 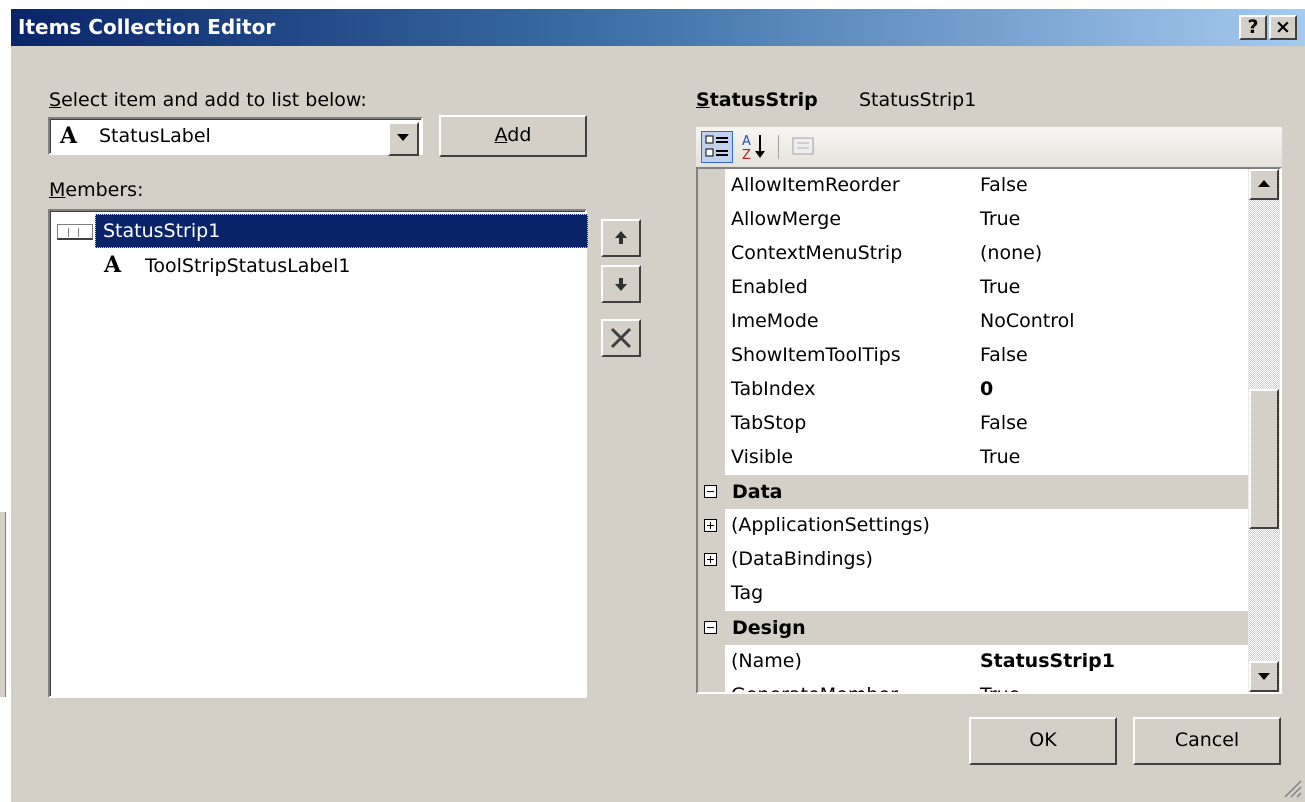 What do you see at coordinates (852, 685) in the screenshot?
I see `property-name: GenerateMember` at bounding box center [852, 685].